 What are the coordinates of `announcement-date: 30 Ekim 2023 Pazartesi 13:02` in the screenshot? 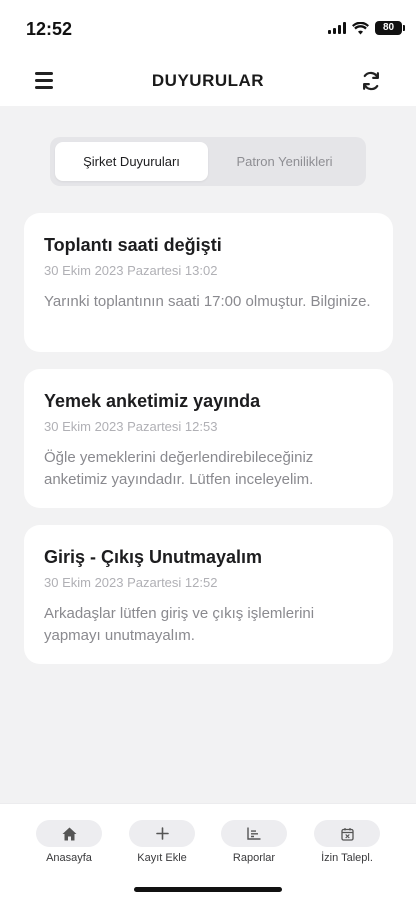 It's located at (131, 270).